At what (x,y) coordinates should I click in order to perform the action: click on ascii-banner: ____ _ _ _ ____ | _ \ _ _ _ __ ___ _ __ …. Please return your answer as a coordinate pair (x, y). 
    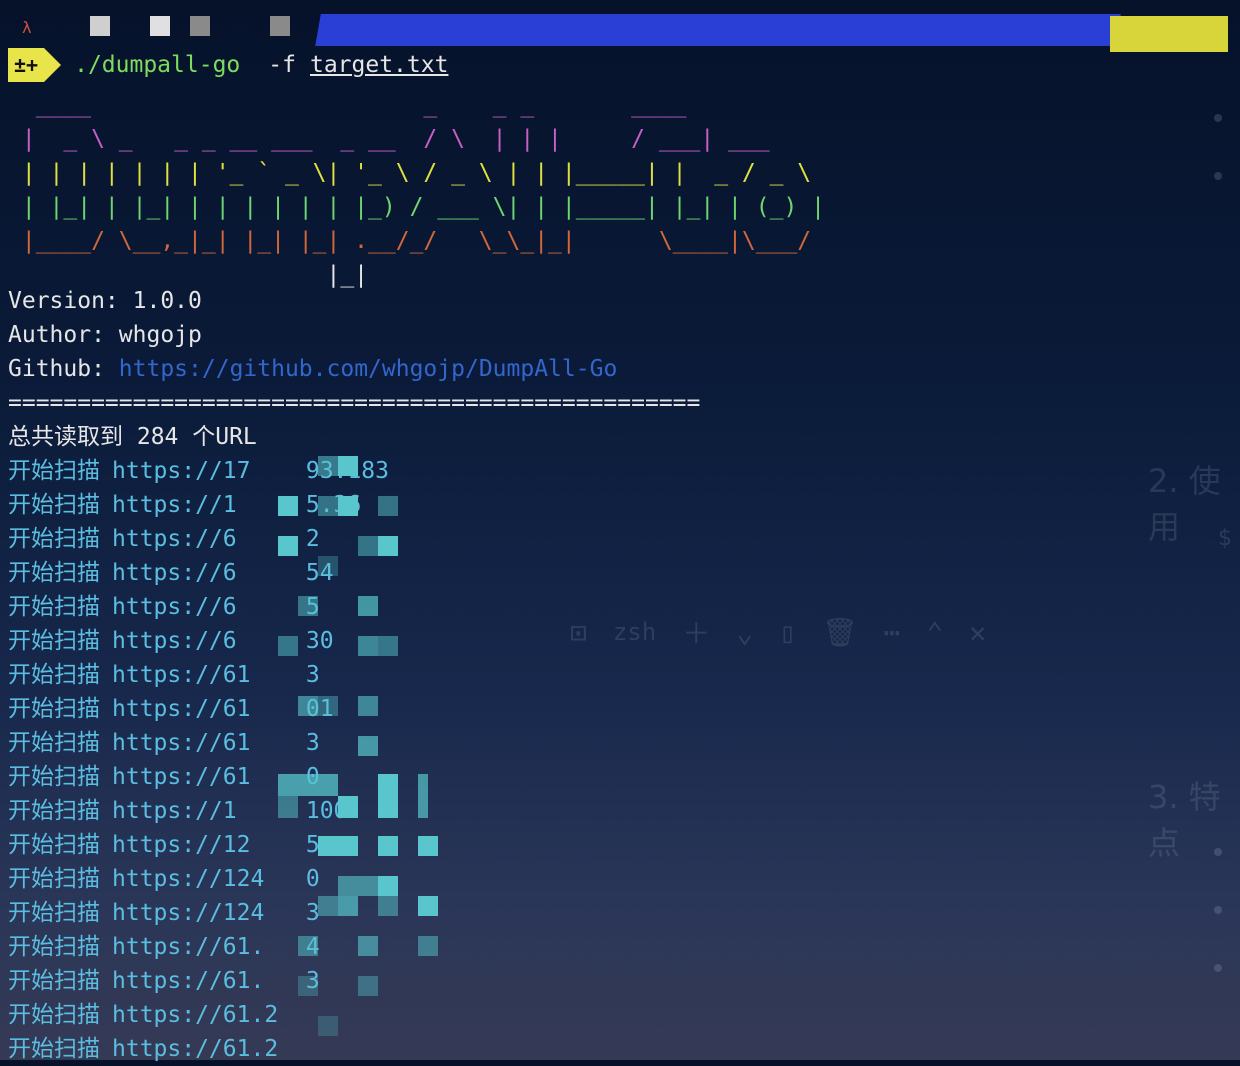
    Looking at the image, I should click on (416, 190).